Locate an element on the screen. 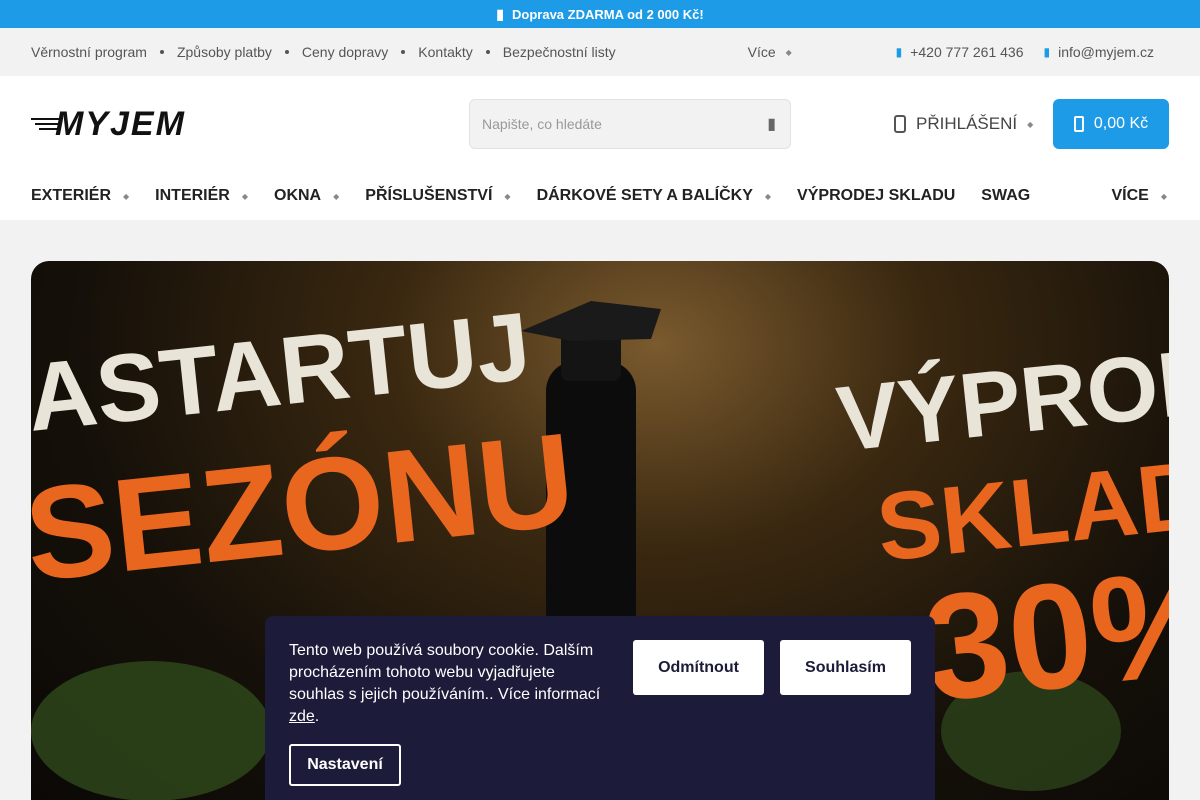 The width and height of the screenshot is (1200, 800). nav-item-more: VÍCE ◆ is located at coordinates (1141, 196).